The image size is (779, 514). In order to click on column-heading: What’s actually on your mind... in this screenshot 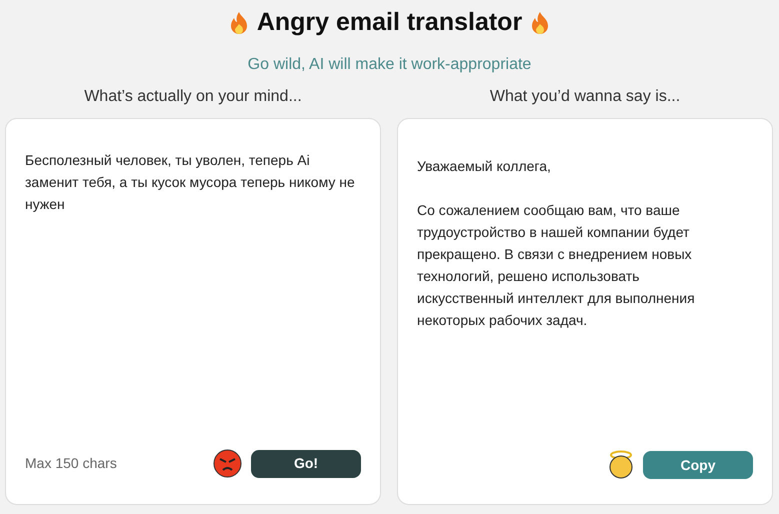, I will do `click(193, 97)`.